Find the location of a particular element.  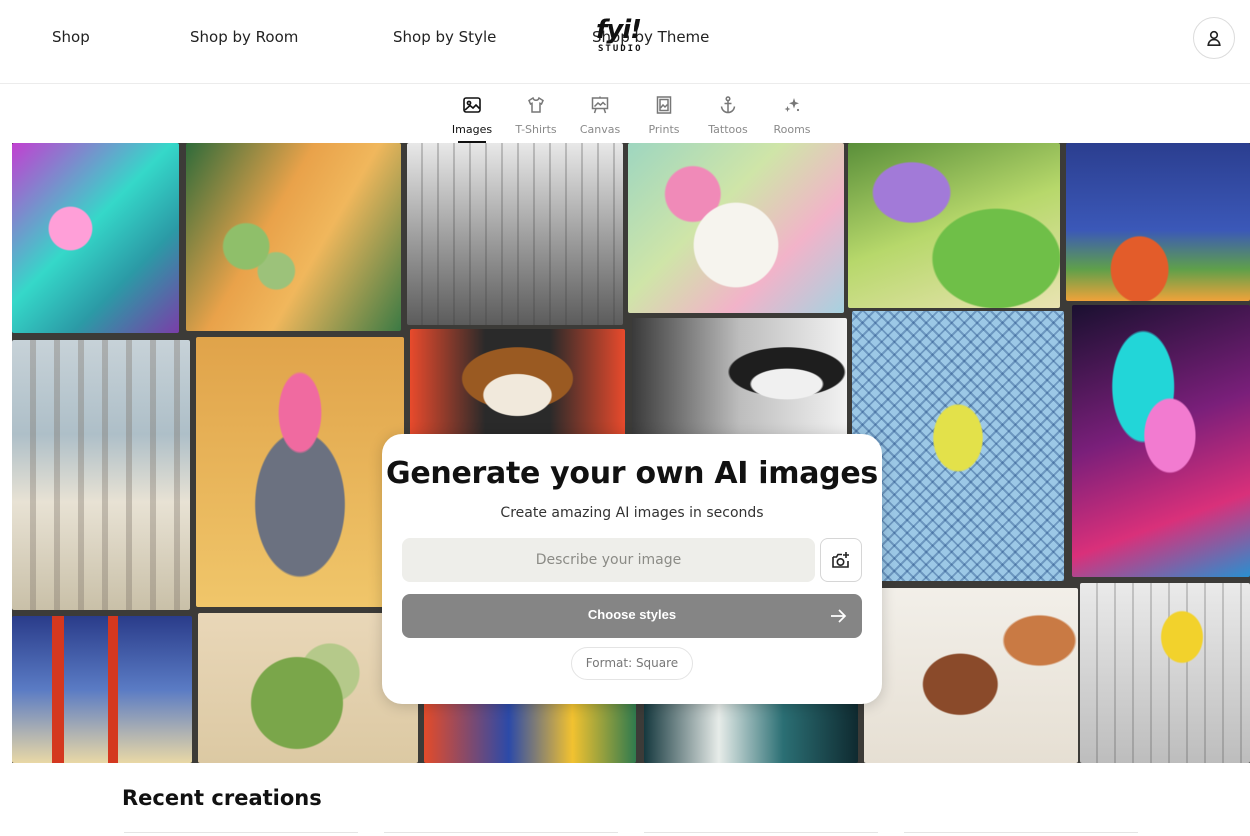

collage-image-beach-fence is located at coordinates (101, 475).